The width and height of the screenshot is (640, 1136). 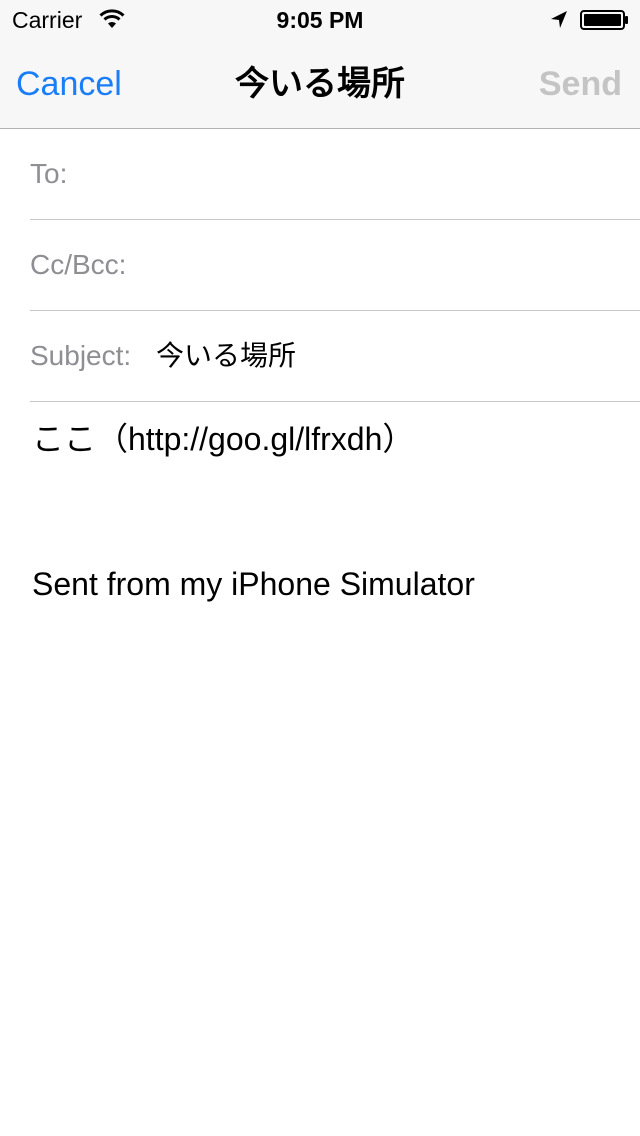 I want to click on status-bar: Carrier 9:05 PM, so click(x=320, y=20).